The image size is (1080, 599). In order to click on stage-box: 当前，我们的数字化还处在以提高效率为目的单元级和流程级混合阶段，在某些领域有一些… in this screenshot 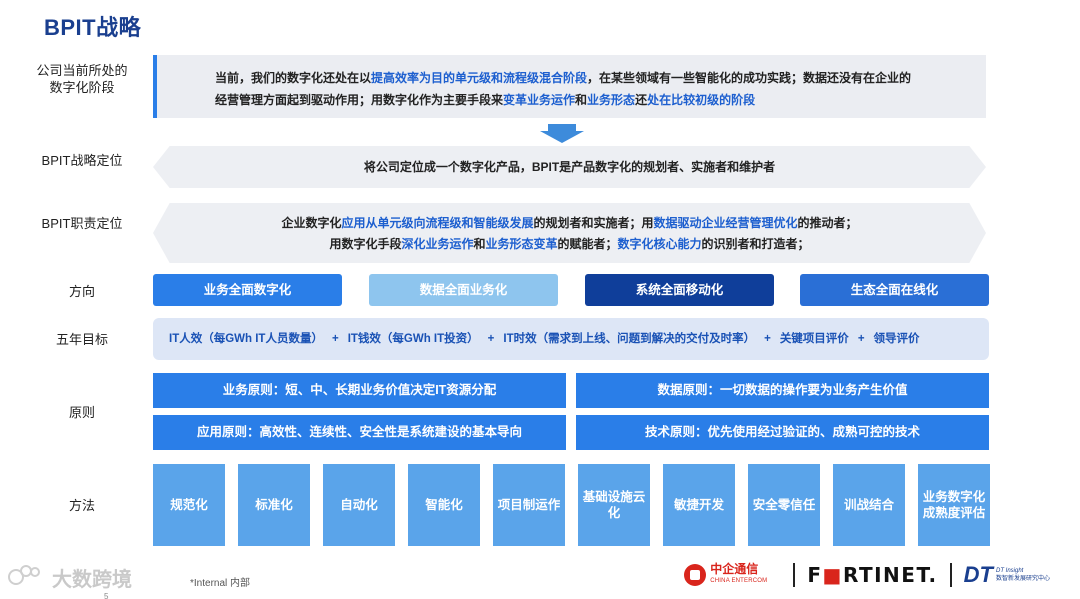, I will do `click(569, 86)`.